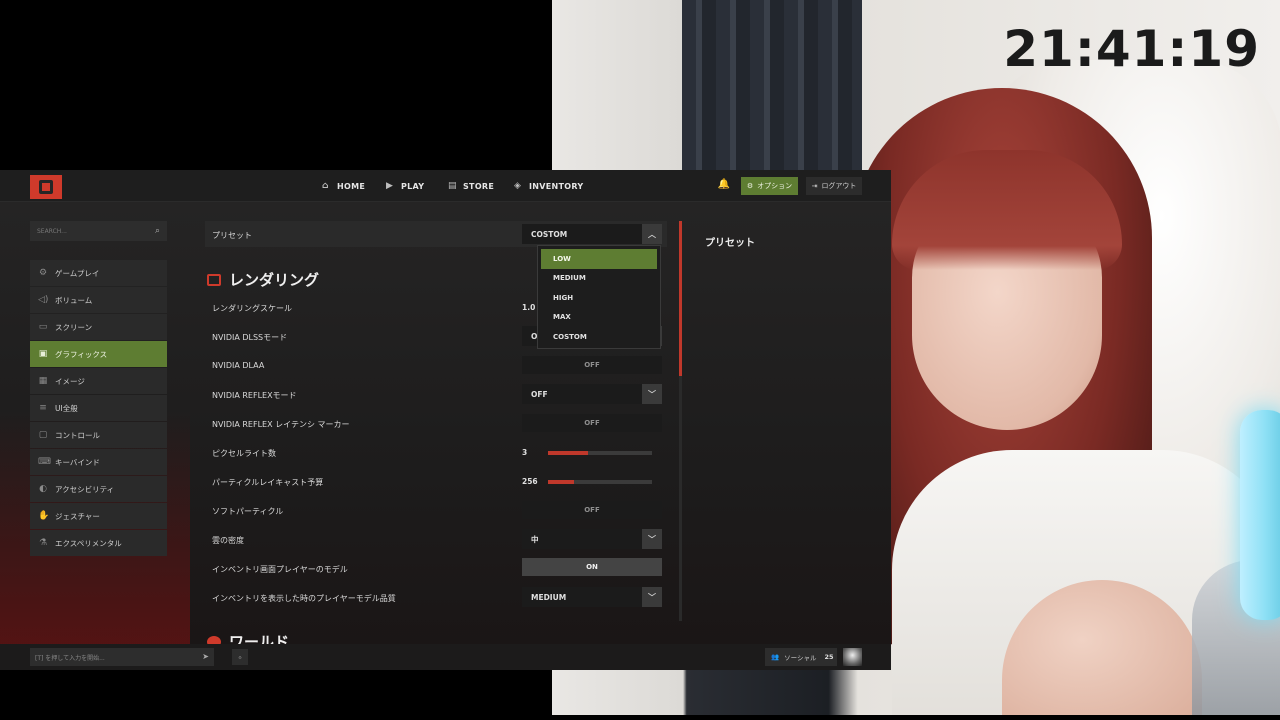 The image size is (1280, 720). I want to click on reflex-label: NVIDIA REFLEXモード, so click(254, 395).